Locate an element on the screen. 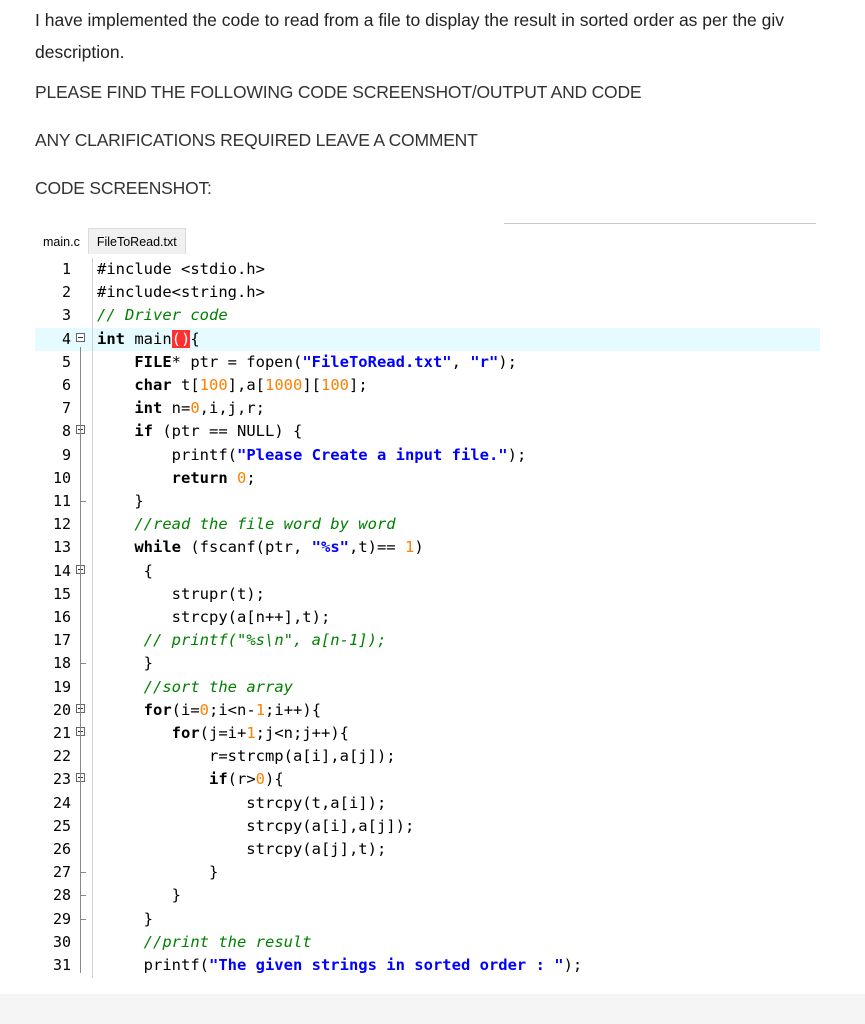  code-line: 22 r=strcmp(a[i],a[j]); is located at coordinates (427, 756).